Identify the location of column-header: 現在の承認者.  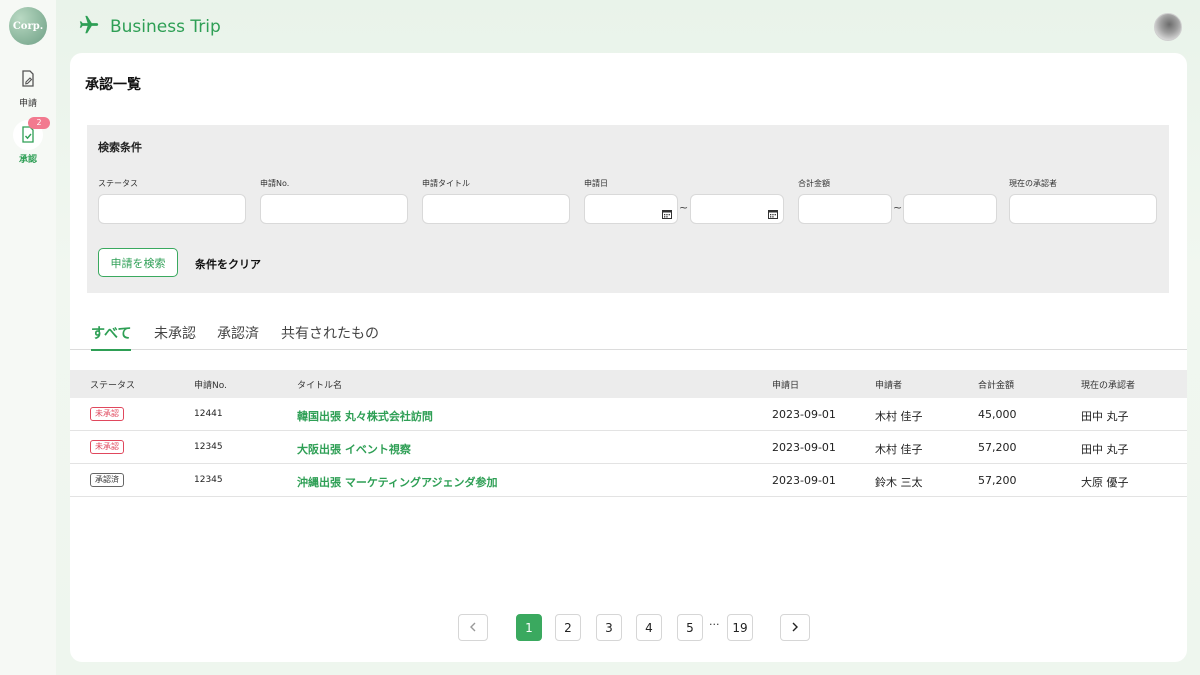
(1108, 384).